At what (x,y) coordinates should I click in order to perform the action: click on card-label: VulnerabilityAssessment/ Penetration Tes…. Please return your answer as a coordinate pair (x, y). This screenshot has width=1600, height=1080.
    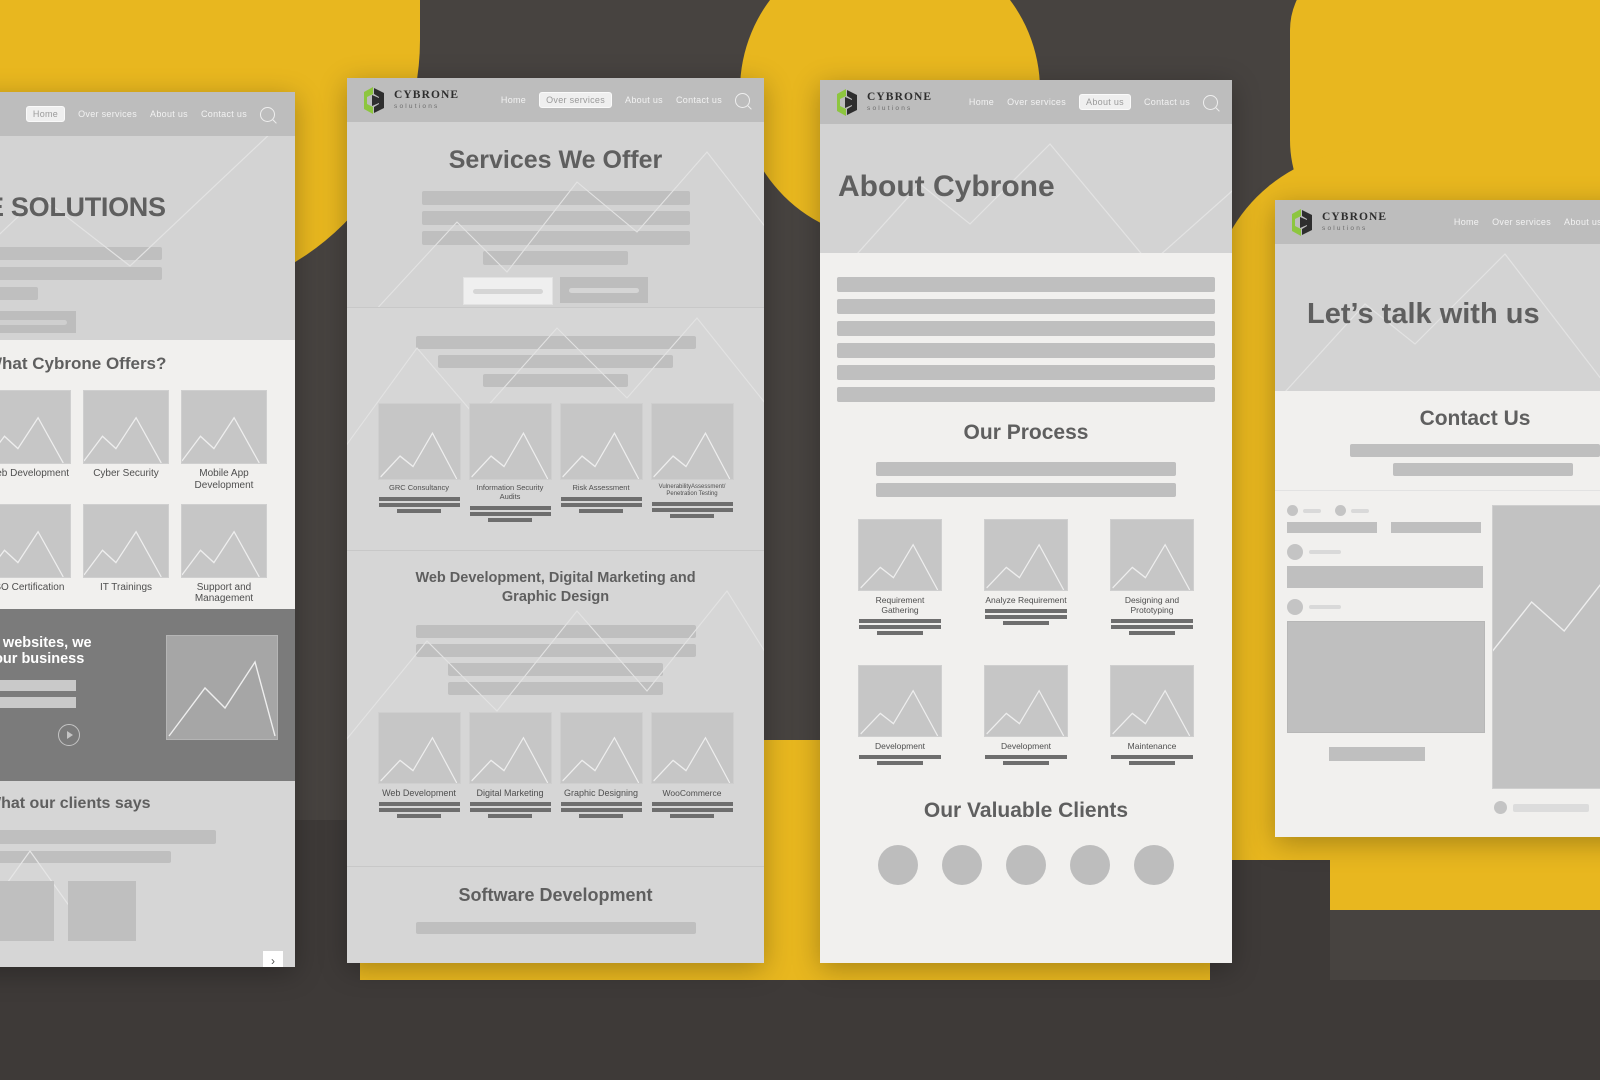
    Looking at the image, I should click on (692, 491).